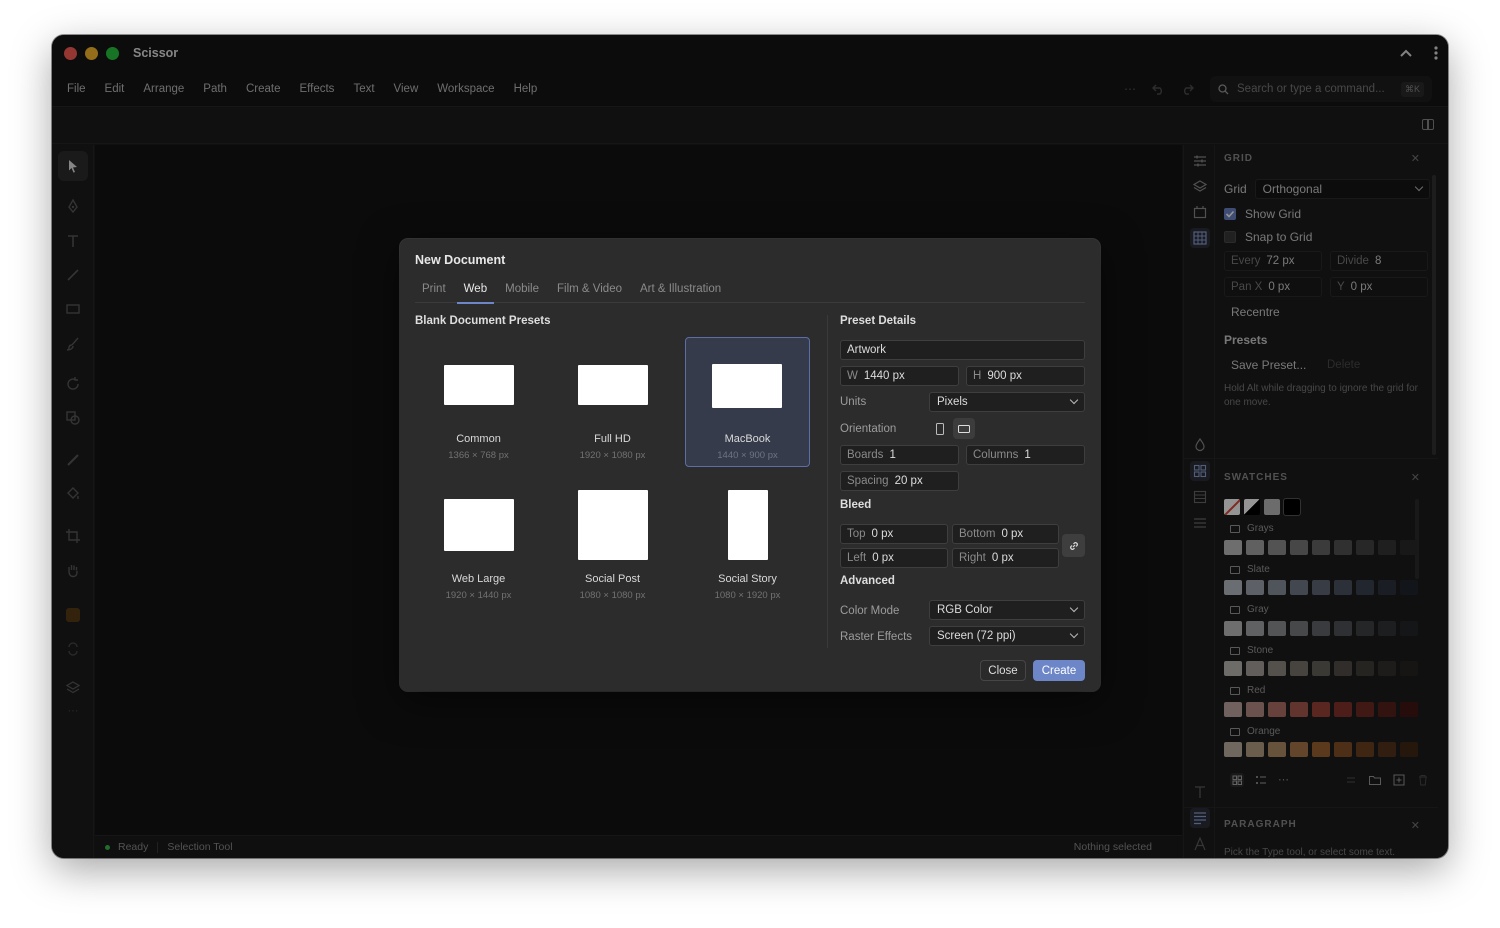 This screenshot has width=1500, height=928. What do you see at coordinates (977, 376) in the screenshot?
I see `height-label: H` at bounding box center [977, 376].